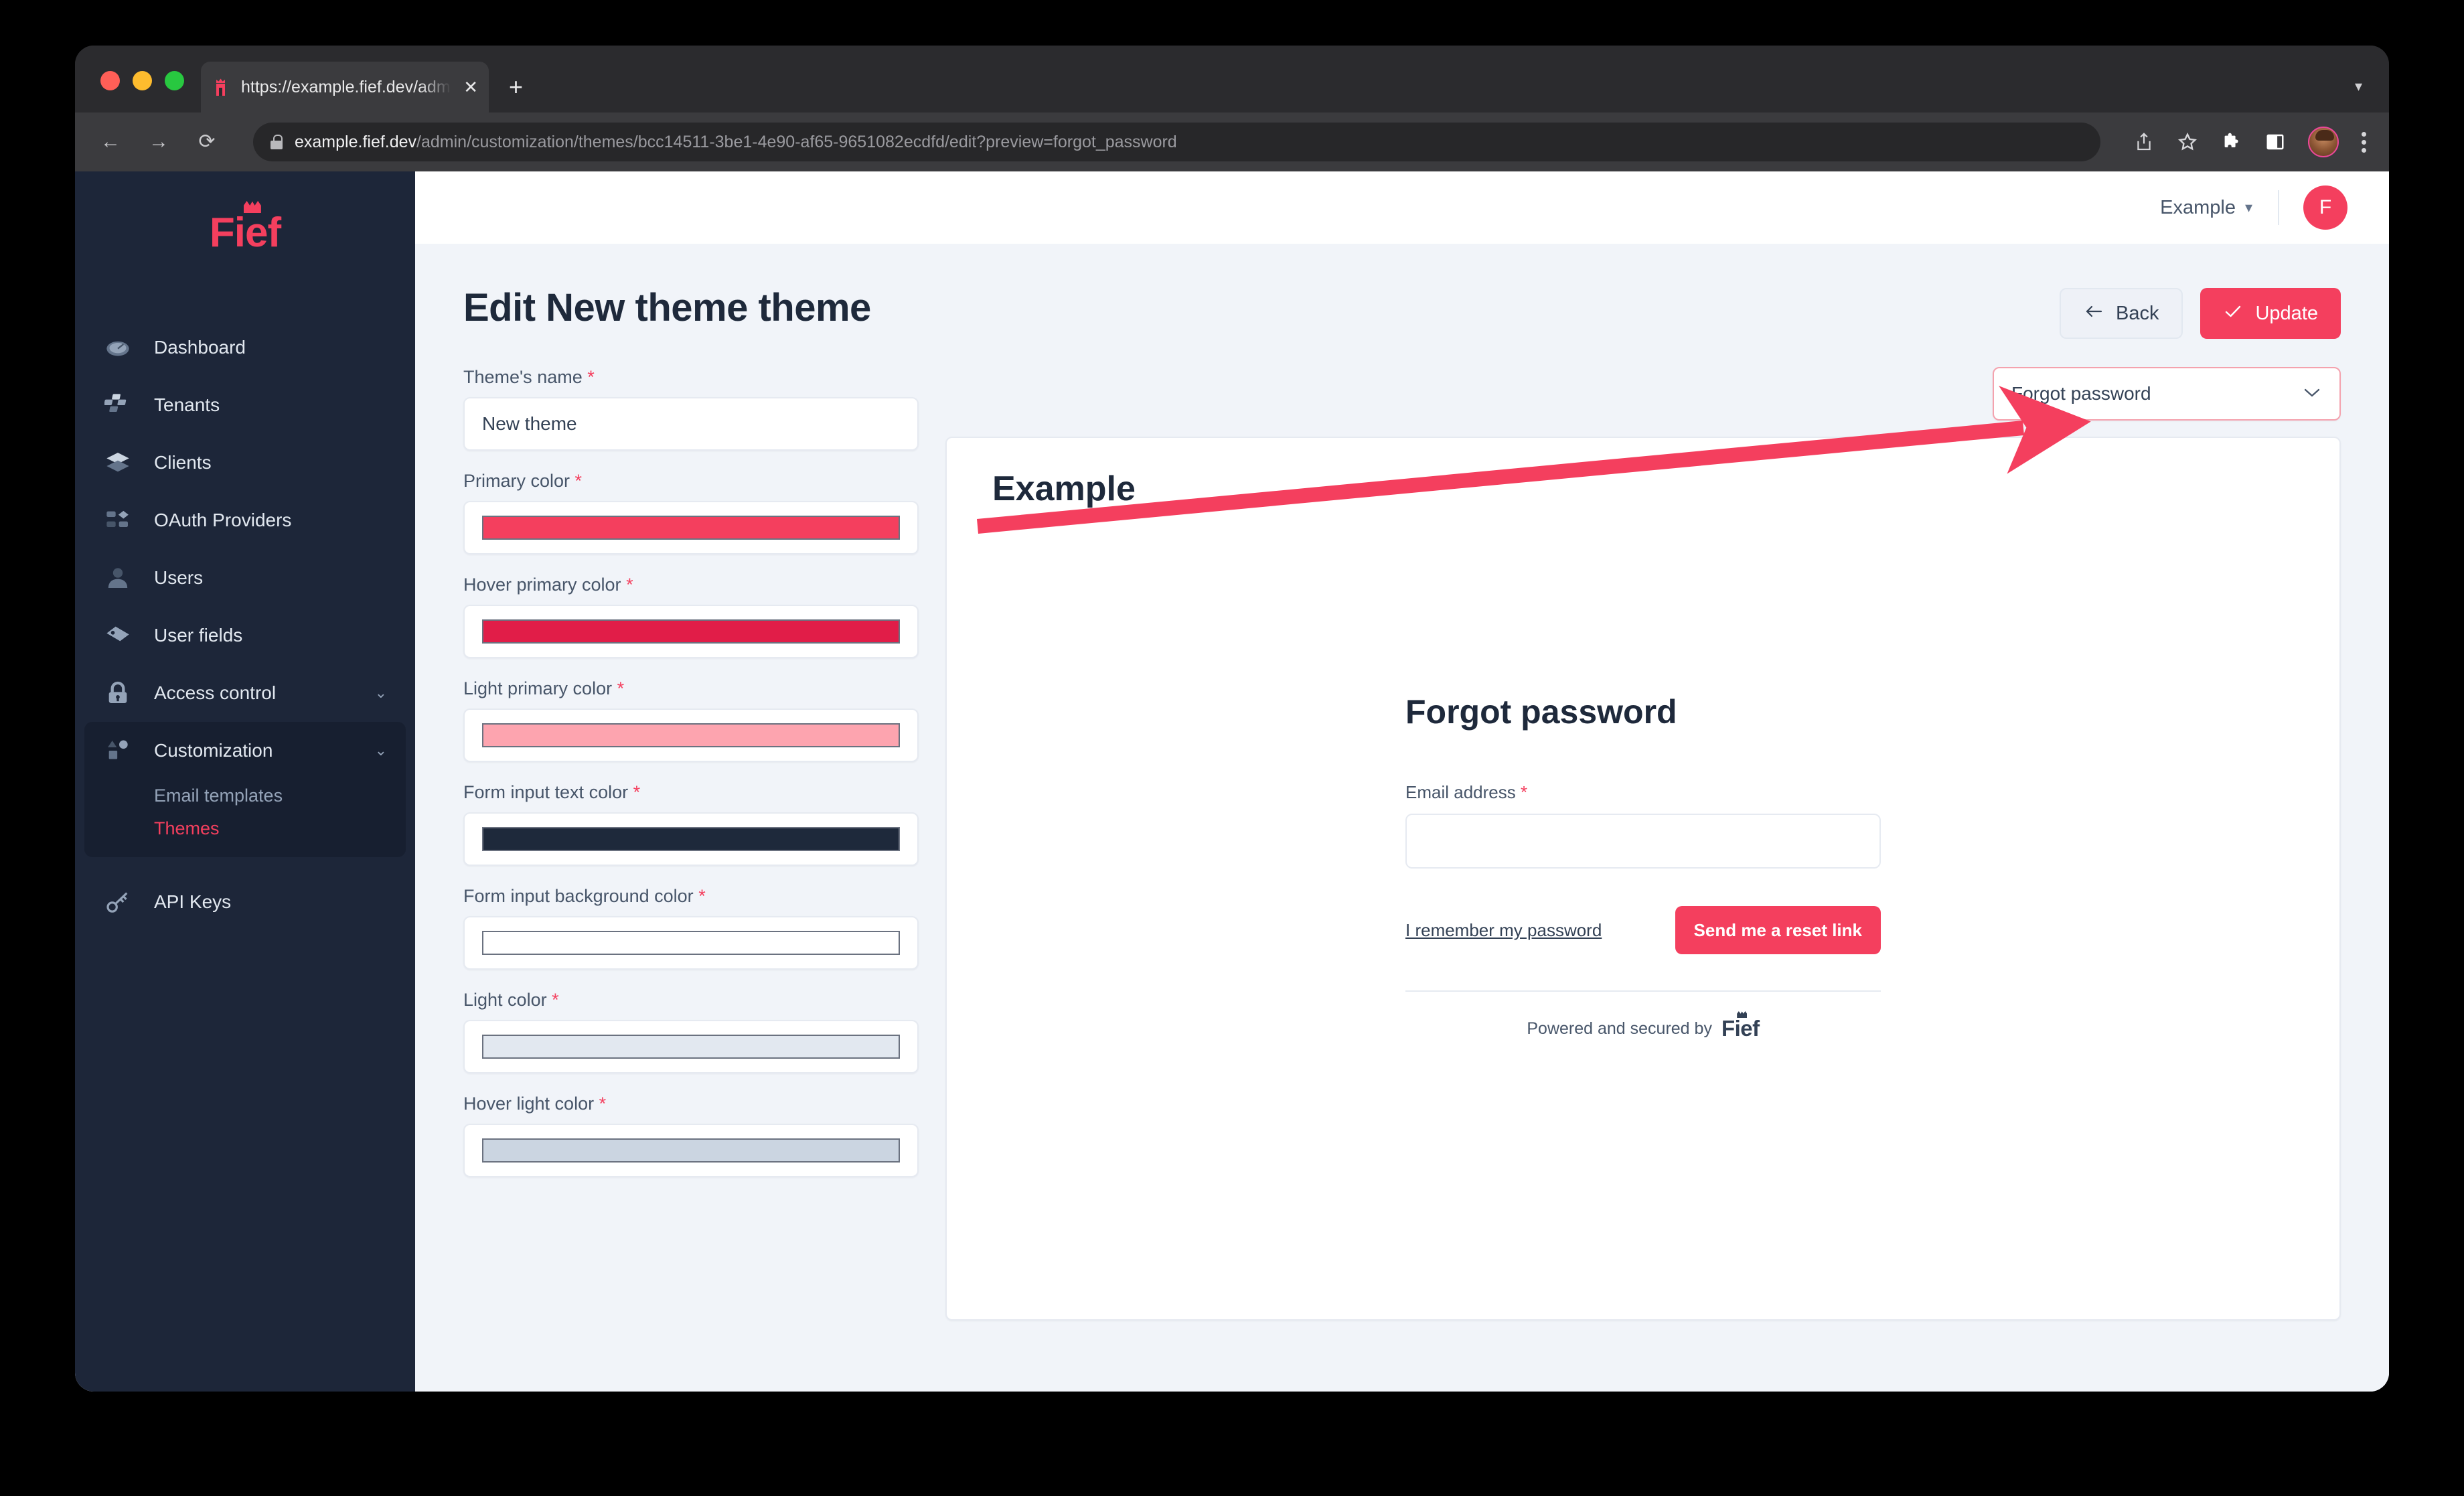 The image size is (2464, 1496). Describe the element at coordinates (2121, 314) in the screenshot. I see `back-button: Back` at that location.